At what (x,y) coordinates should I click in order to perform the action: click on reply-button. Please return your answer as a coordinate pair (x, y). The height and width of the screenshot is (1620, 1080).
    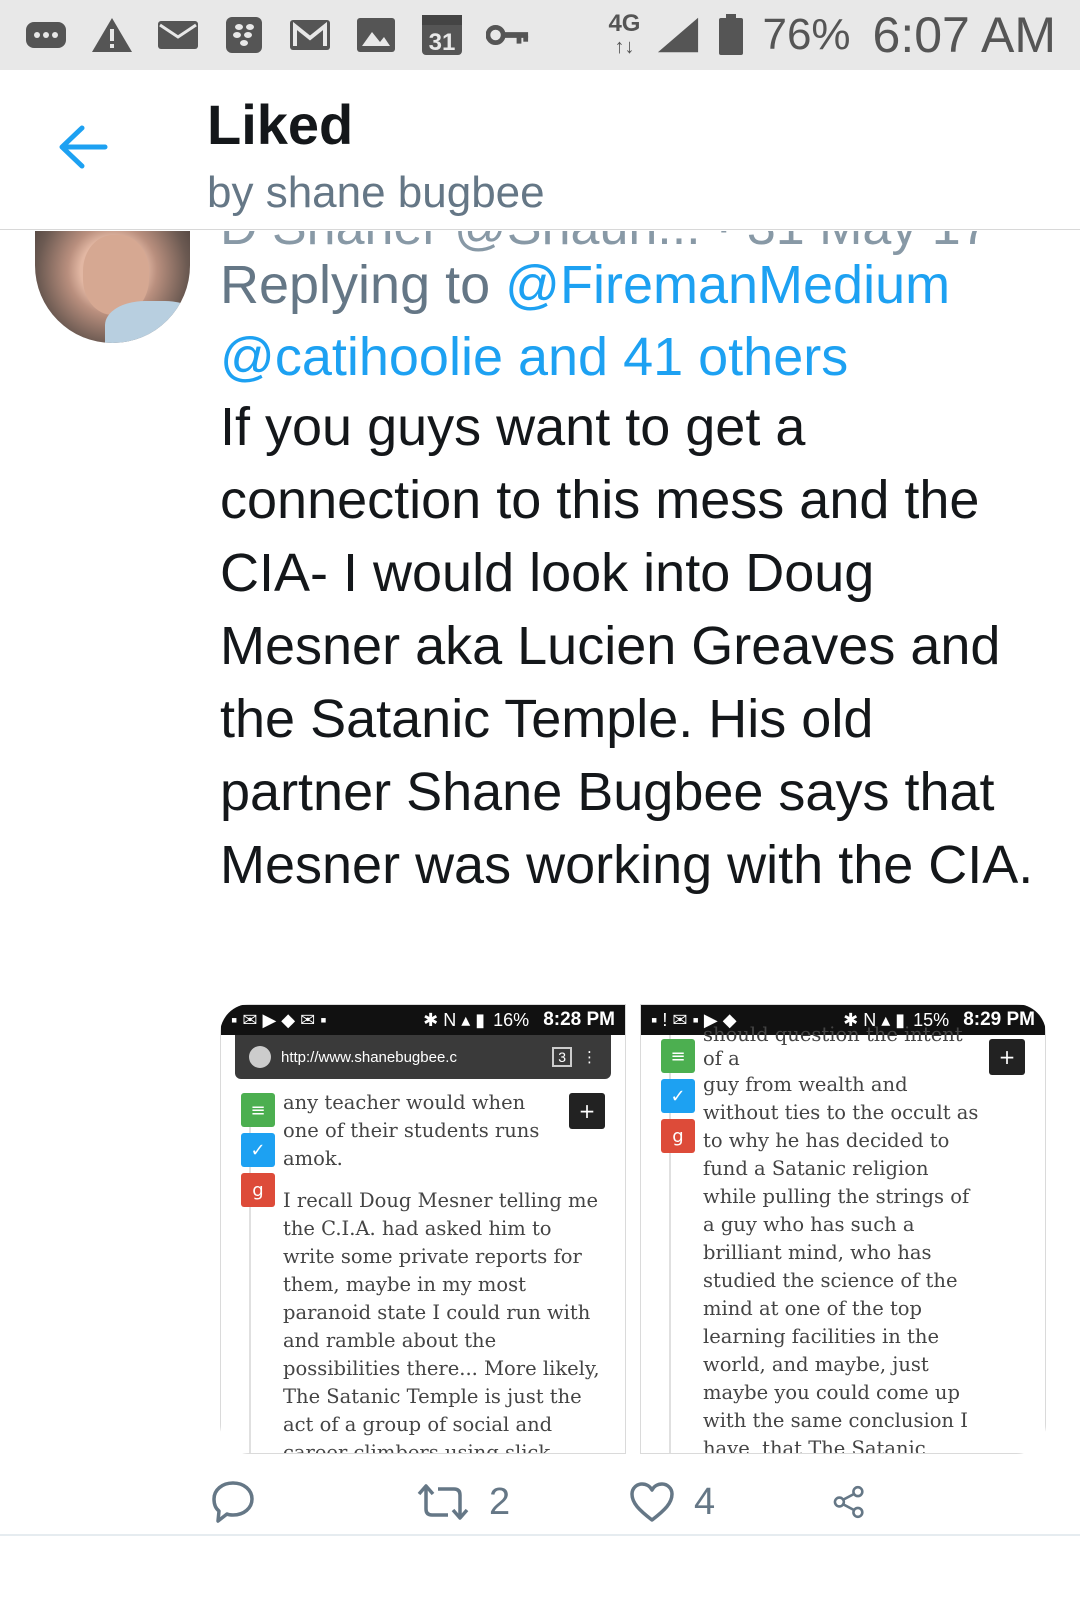
    Looking at the image, I should click on (233, 1502).